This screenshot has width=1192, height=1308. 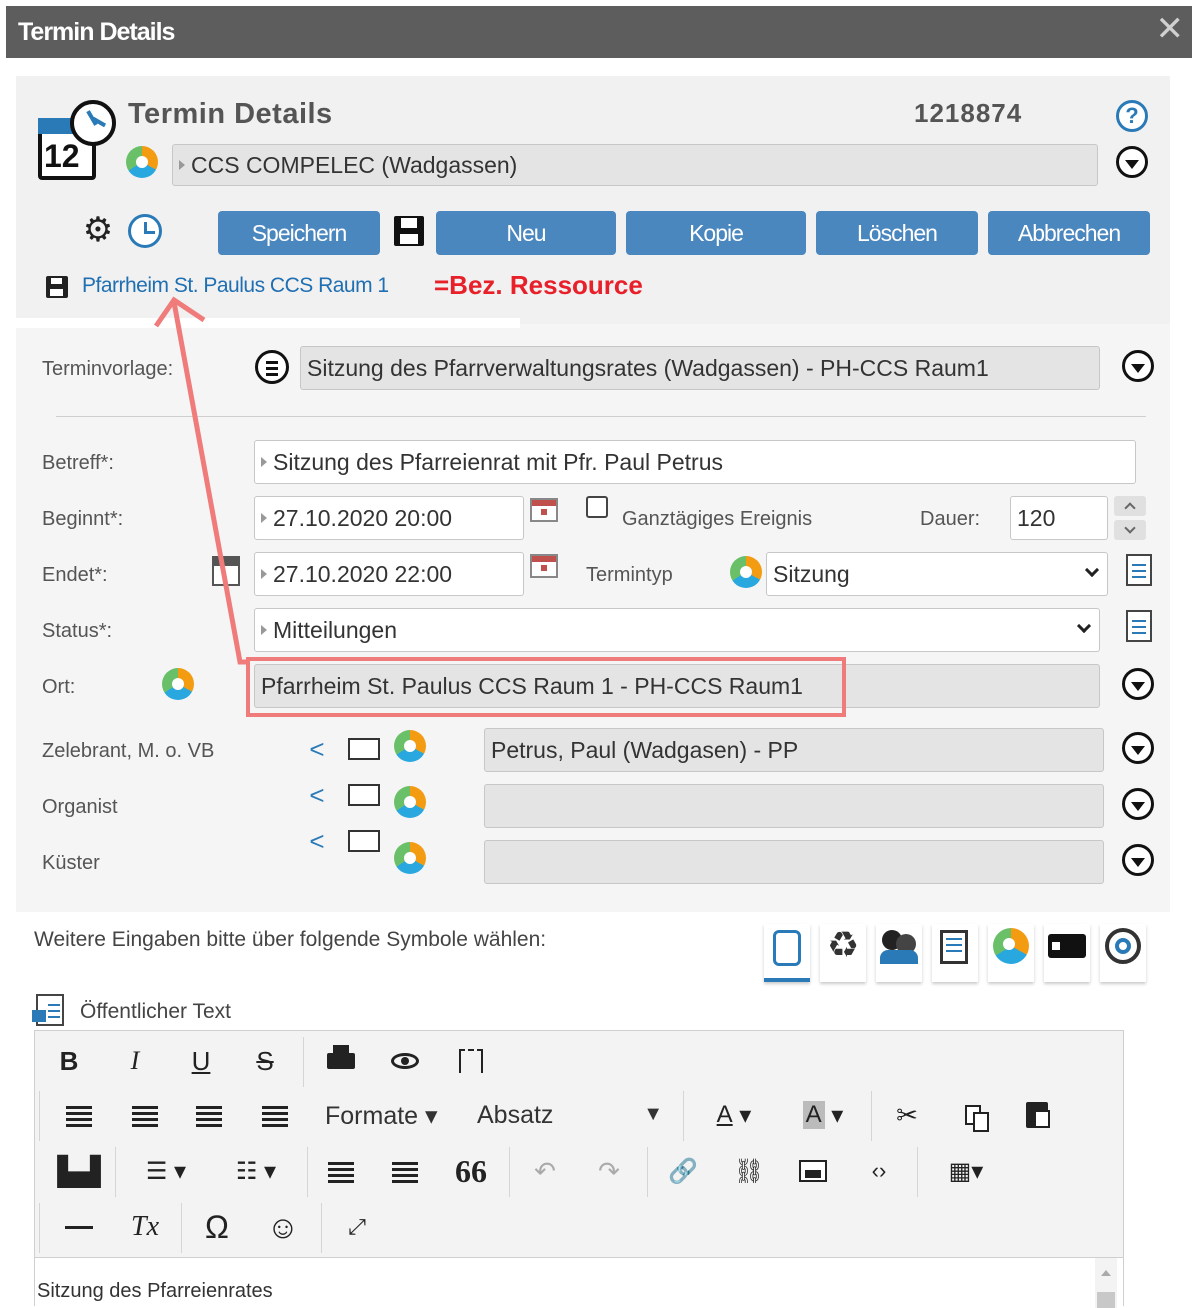 What do you see at coordinates (794, 806) in the screenshot?
I see `organist-field` at bounding box center [794, 806].